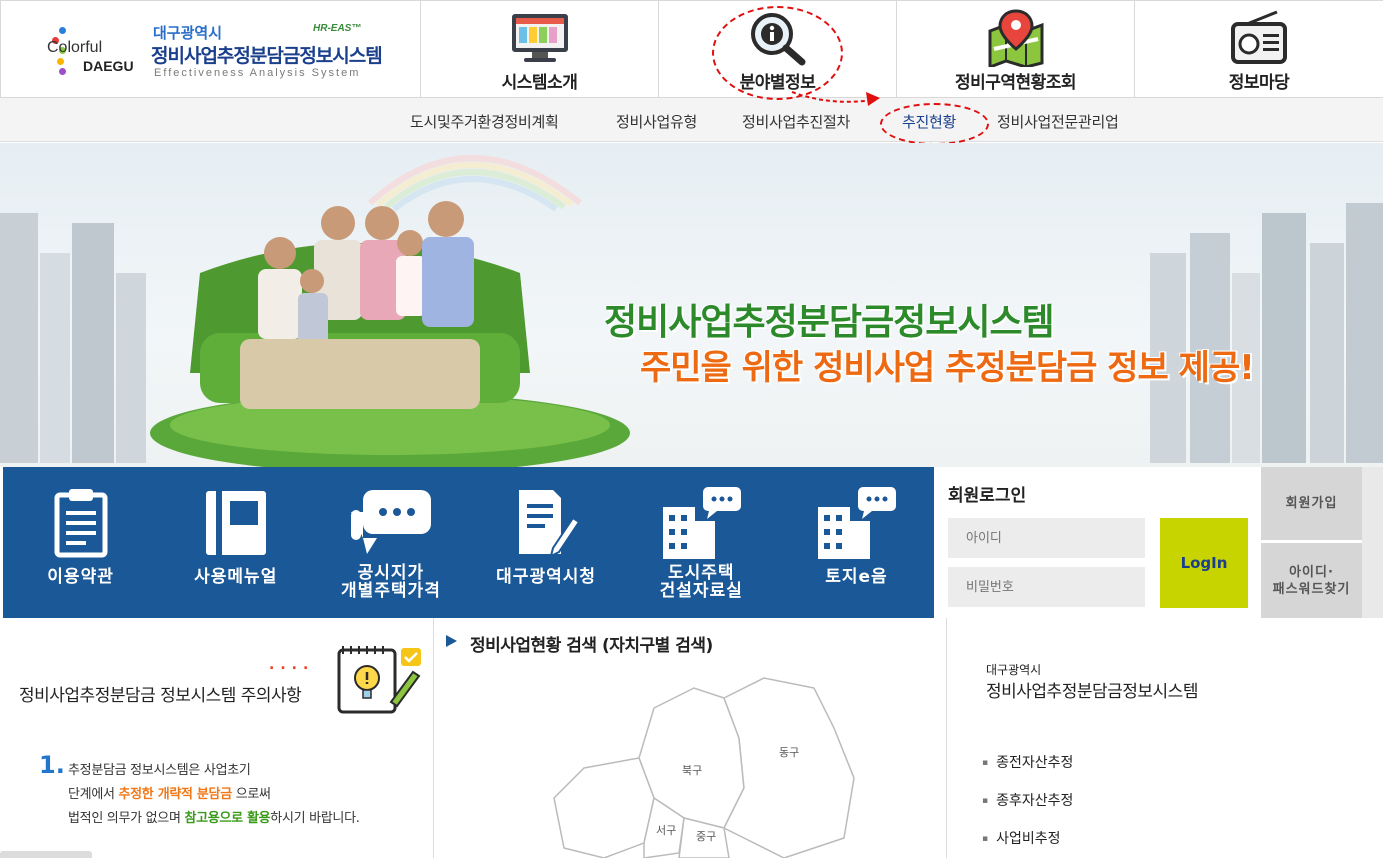 The image size is (1383, 858). I want to click on find-account-button: 아이디· 패스워드찾기, so click(1311, 580).